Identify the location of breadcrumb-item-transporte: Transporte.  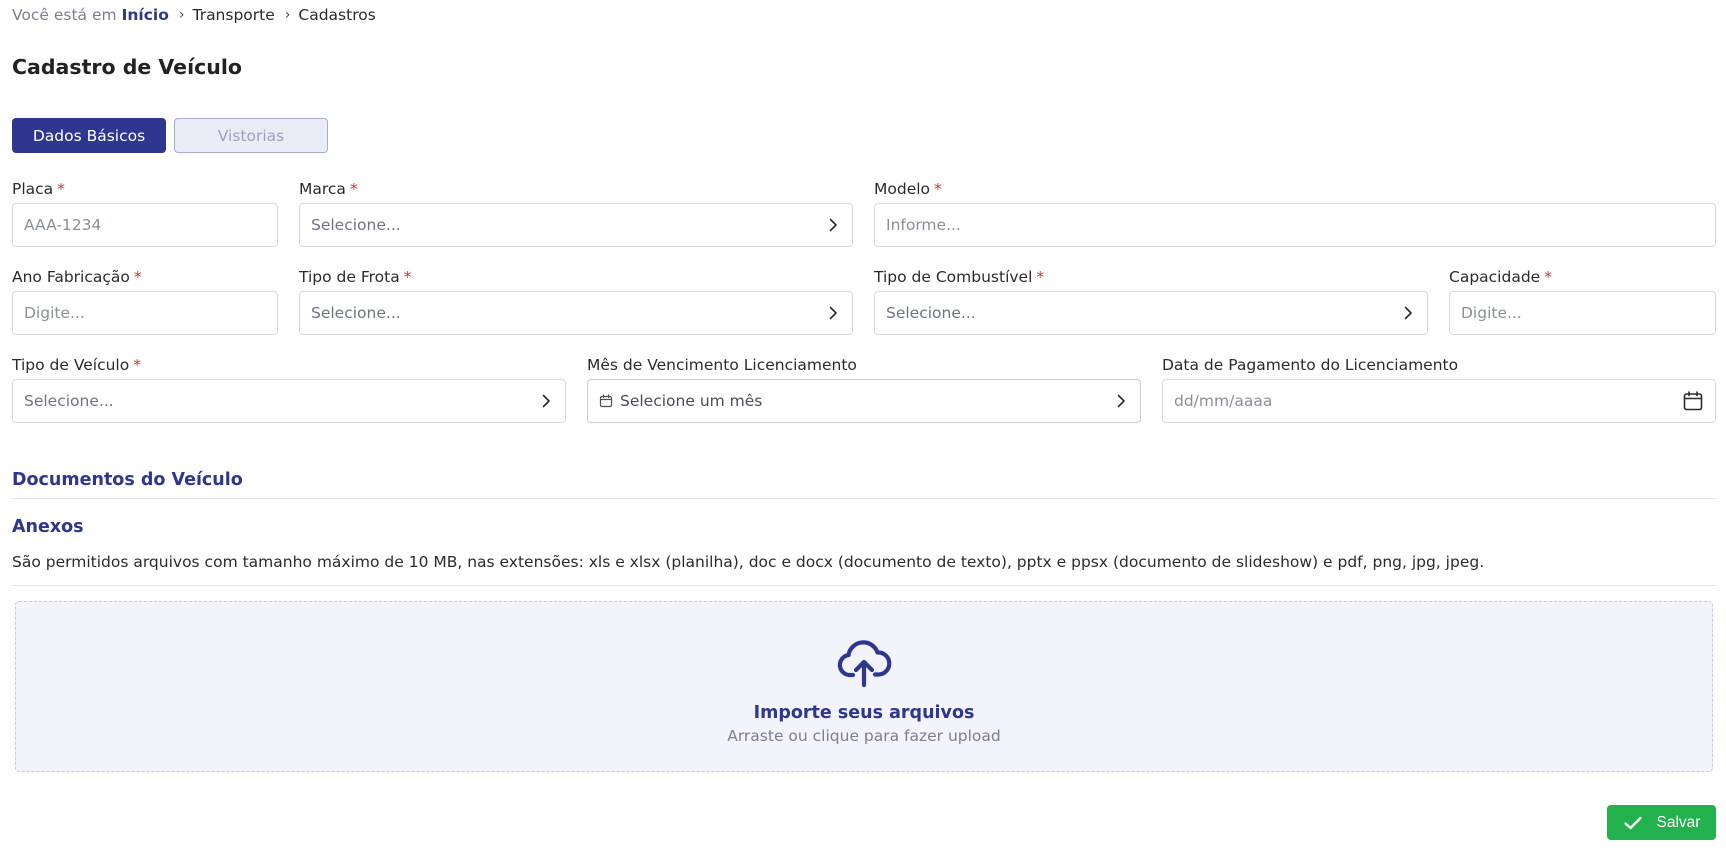
(234, 15).